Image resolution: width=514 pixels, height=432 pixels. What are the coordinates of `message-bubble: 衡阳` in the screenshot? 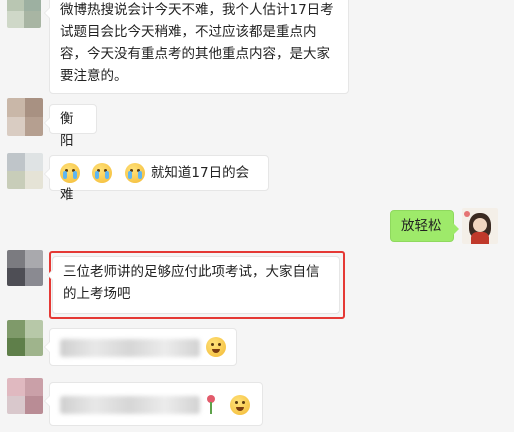 It's located at (70, 126).